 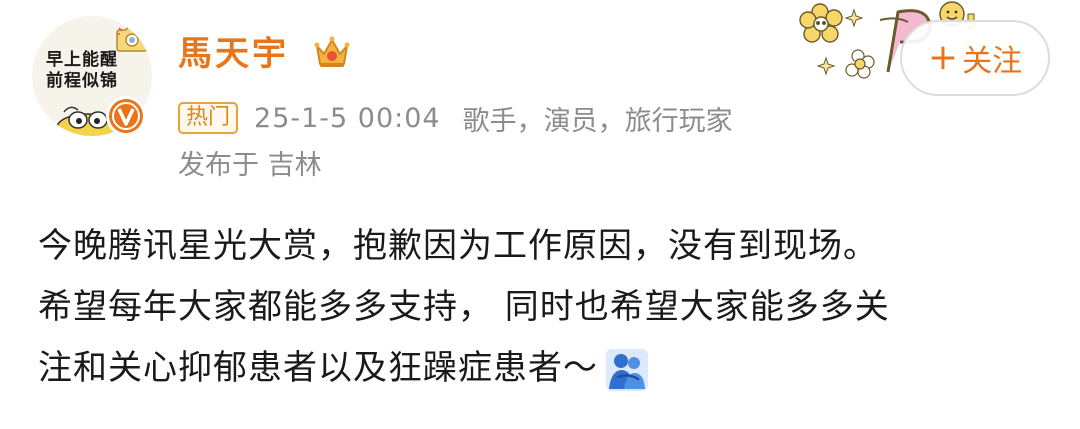 What do you see at coordinates (597, 121) in the screenshot?
I see `user-tags: 歌手，演员，旅行玩家` at bounding box center [597, 121].